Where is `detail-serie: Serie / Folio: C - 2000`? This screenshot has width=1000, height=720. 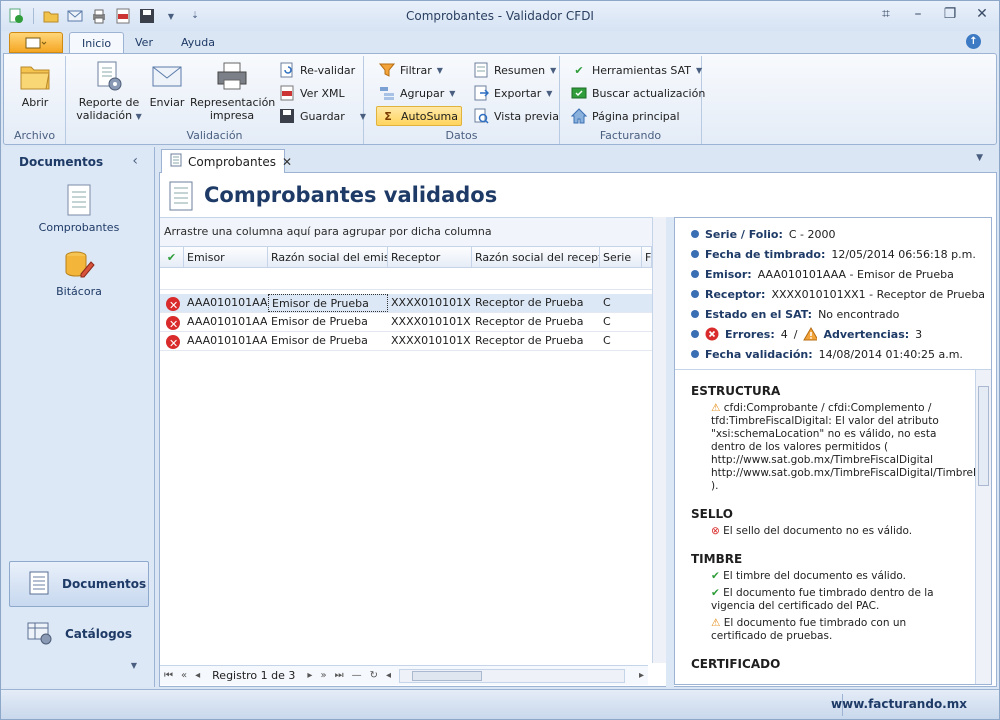
detail-serie: Serie / Folio: C - 2000 is located at coordinates (841, 234).